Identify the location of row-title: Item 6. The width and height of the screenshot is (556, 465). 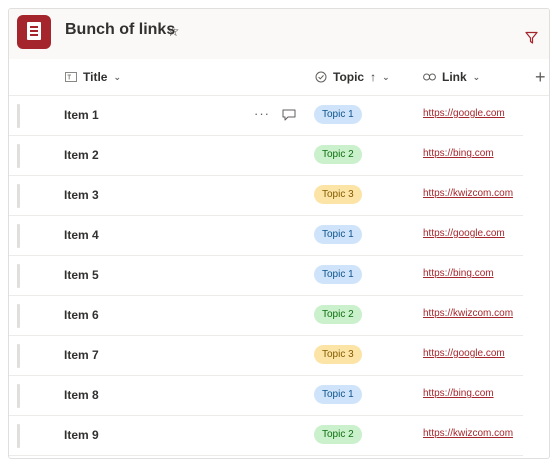
(81, 315).